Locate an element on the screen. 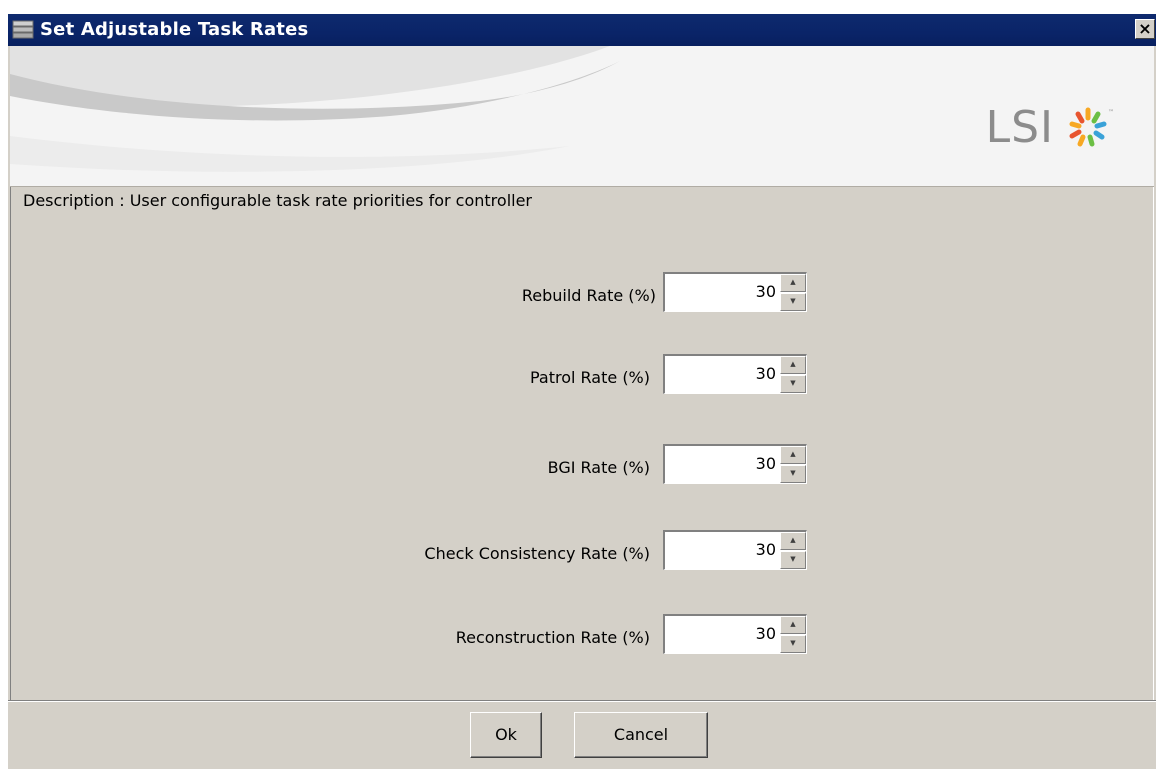 The image size is (1156, 769). patrol-rate-value: 30 is located at coordinates (766, 373).